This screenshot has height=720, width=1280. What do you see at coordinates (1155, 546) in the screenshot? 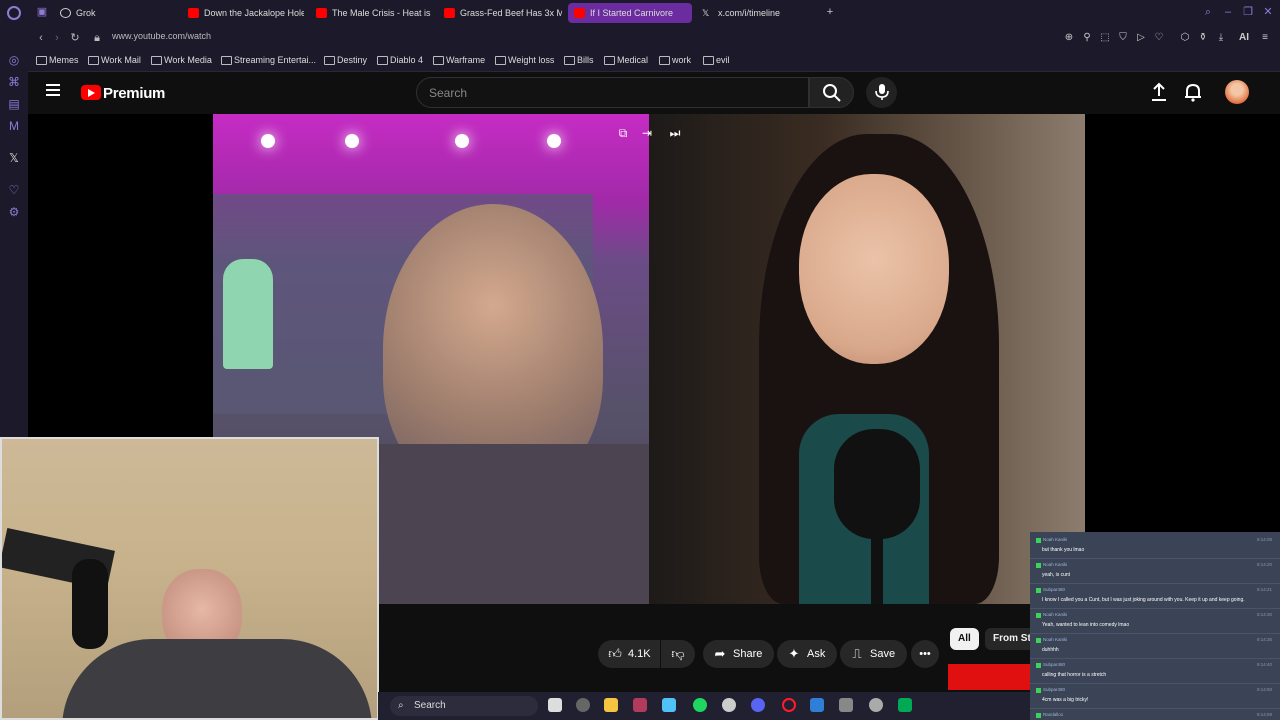
I see `chat-message: Noah Kaniki 8:14:08 but thank you lmao` at bounding box center [1155, 546].